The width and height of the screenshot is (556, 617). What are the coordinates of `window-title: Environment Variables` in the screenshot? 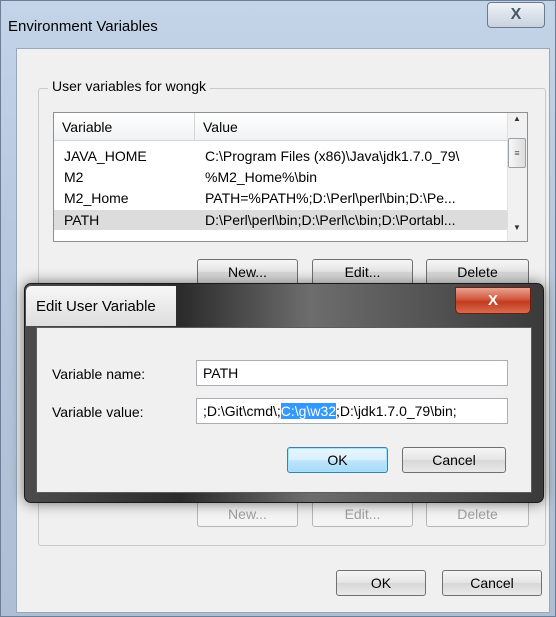 It's located at (83, 26).